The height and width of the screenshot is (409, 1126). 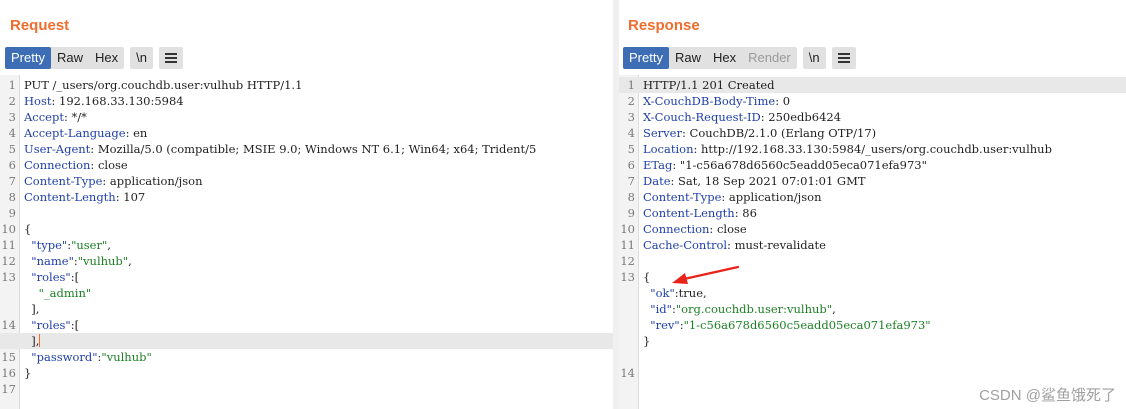 What do you see at coordinates (57, 149) in the screenshot?
I see `token-key: User-Agent` at bounding box center [57, 149].